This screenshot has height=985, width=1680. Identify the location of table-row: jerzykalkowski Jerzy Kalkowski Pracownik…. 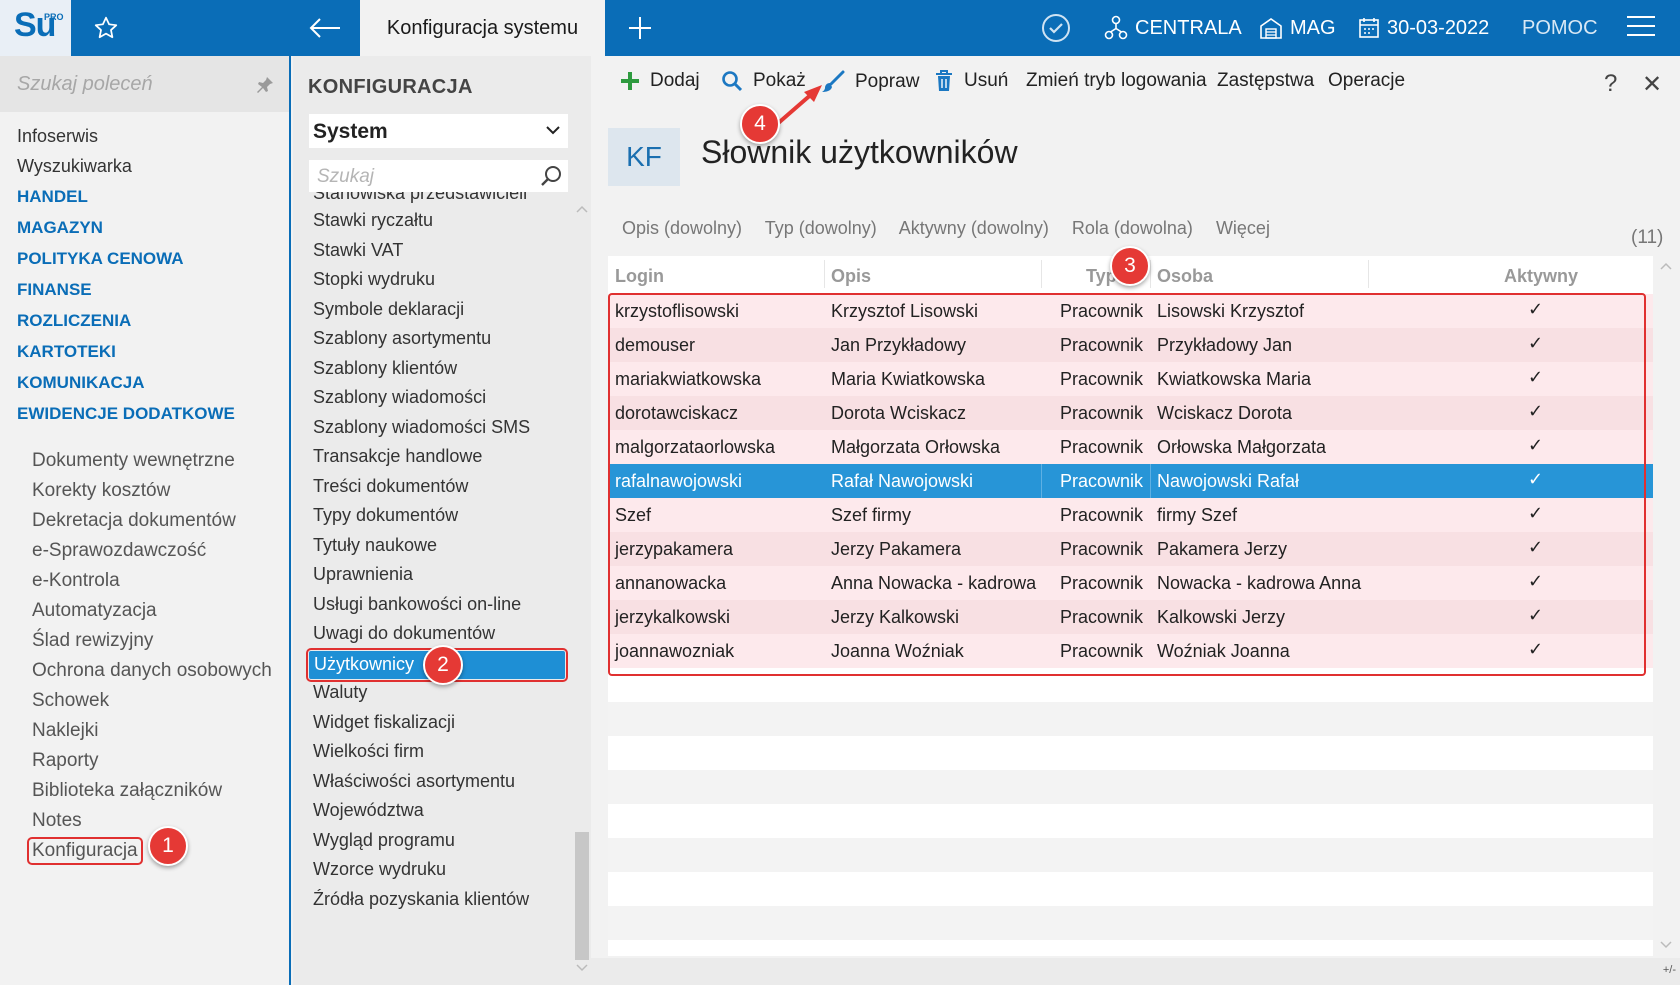
(1130, 617).